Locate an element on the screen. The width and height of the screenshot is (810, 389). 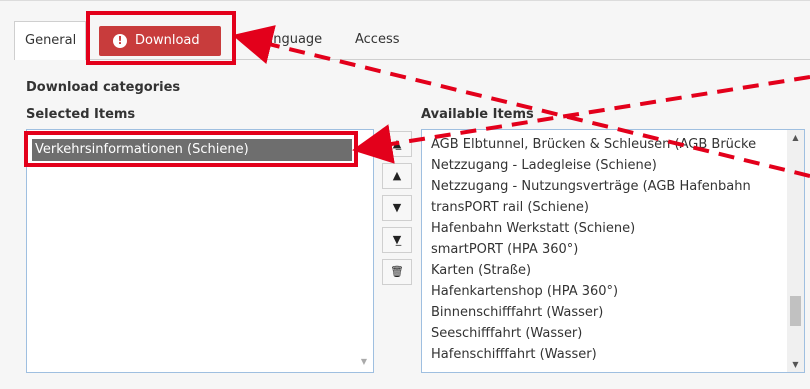
move-up-button: ▲ is located at coordinates (397, 176).